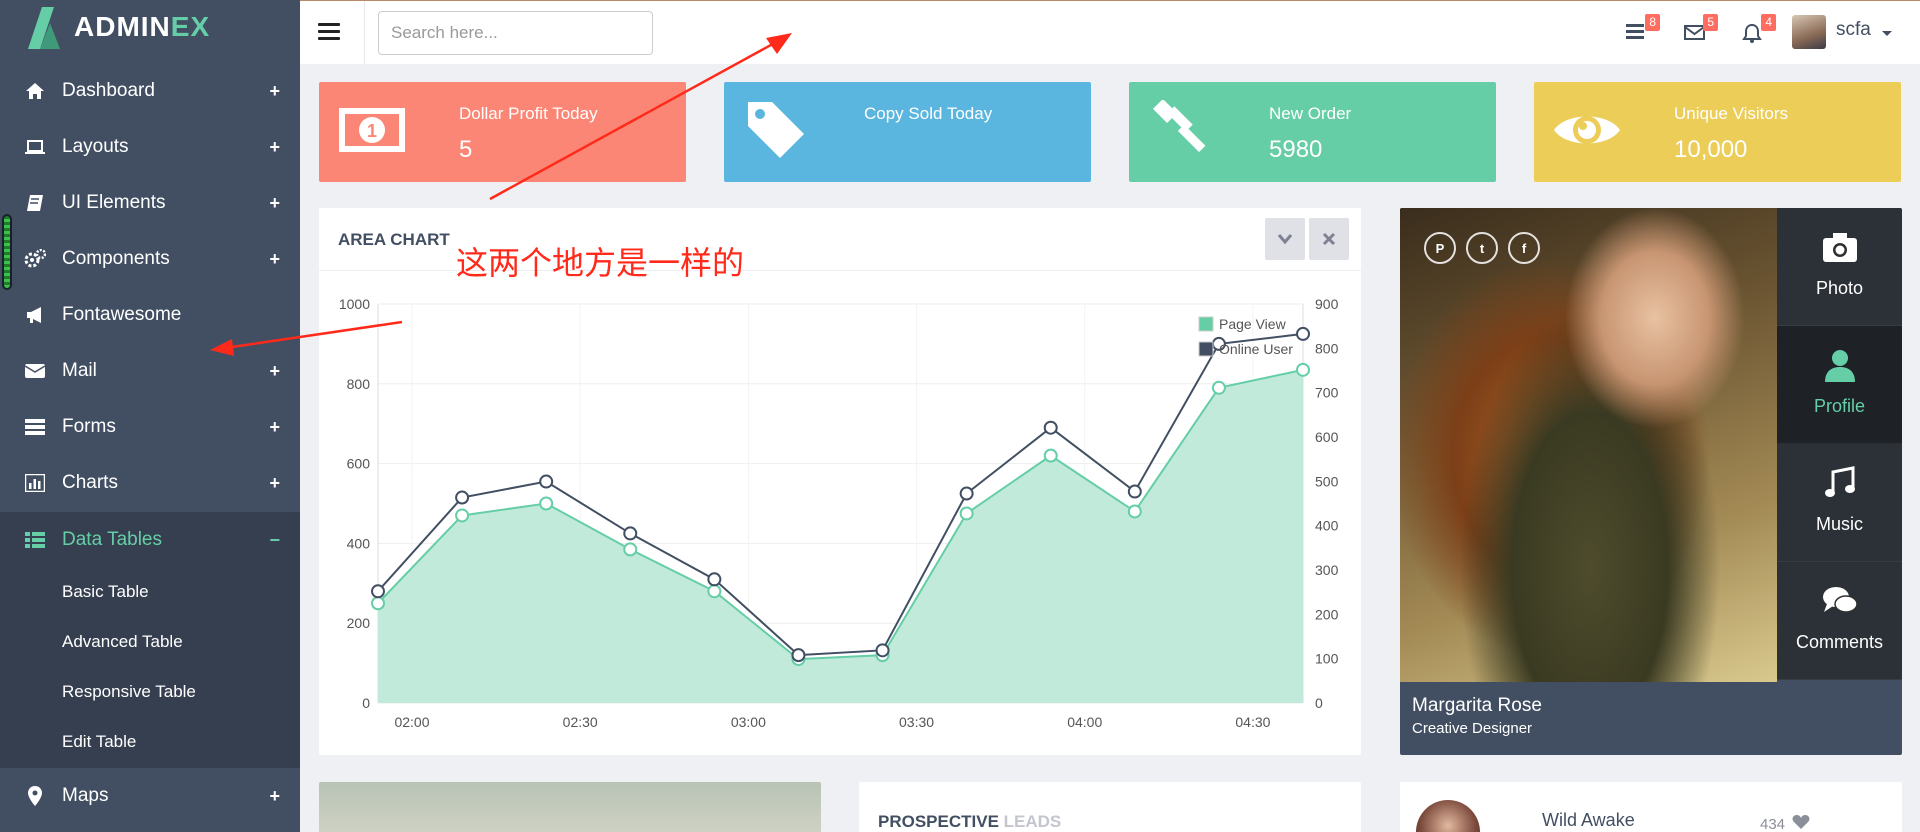 Image resolution: width=1920 pixels, height=832 pixels. I want to click on sidebar-item-label: Components, so click(116, 258).